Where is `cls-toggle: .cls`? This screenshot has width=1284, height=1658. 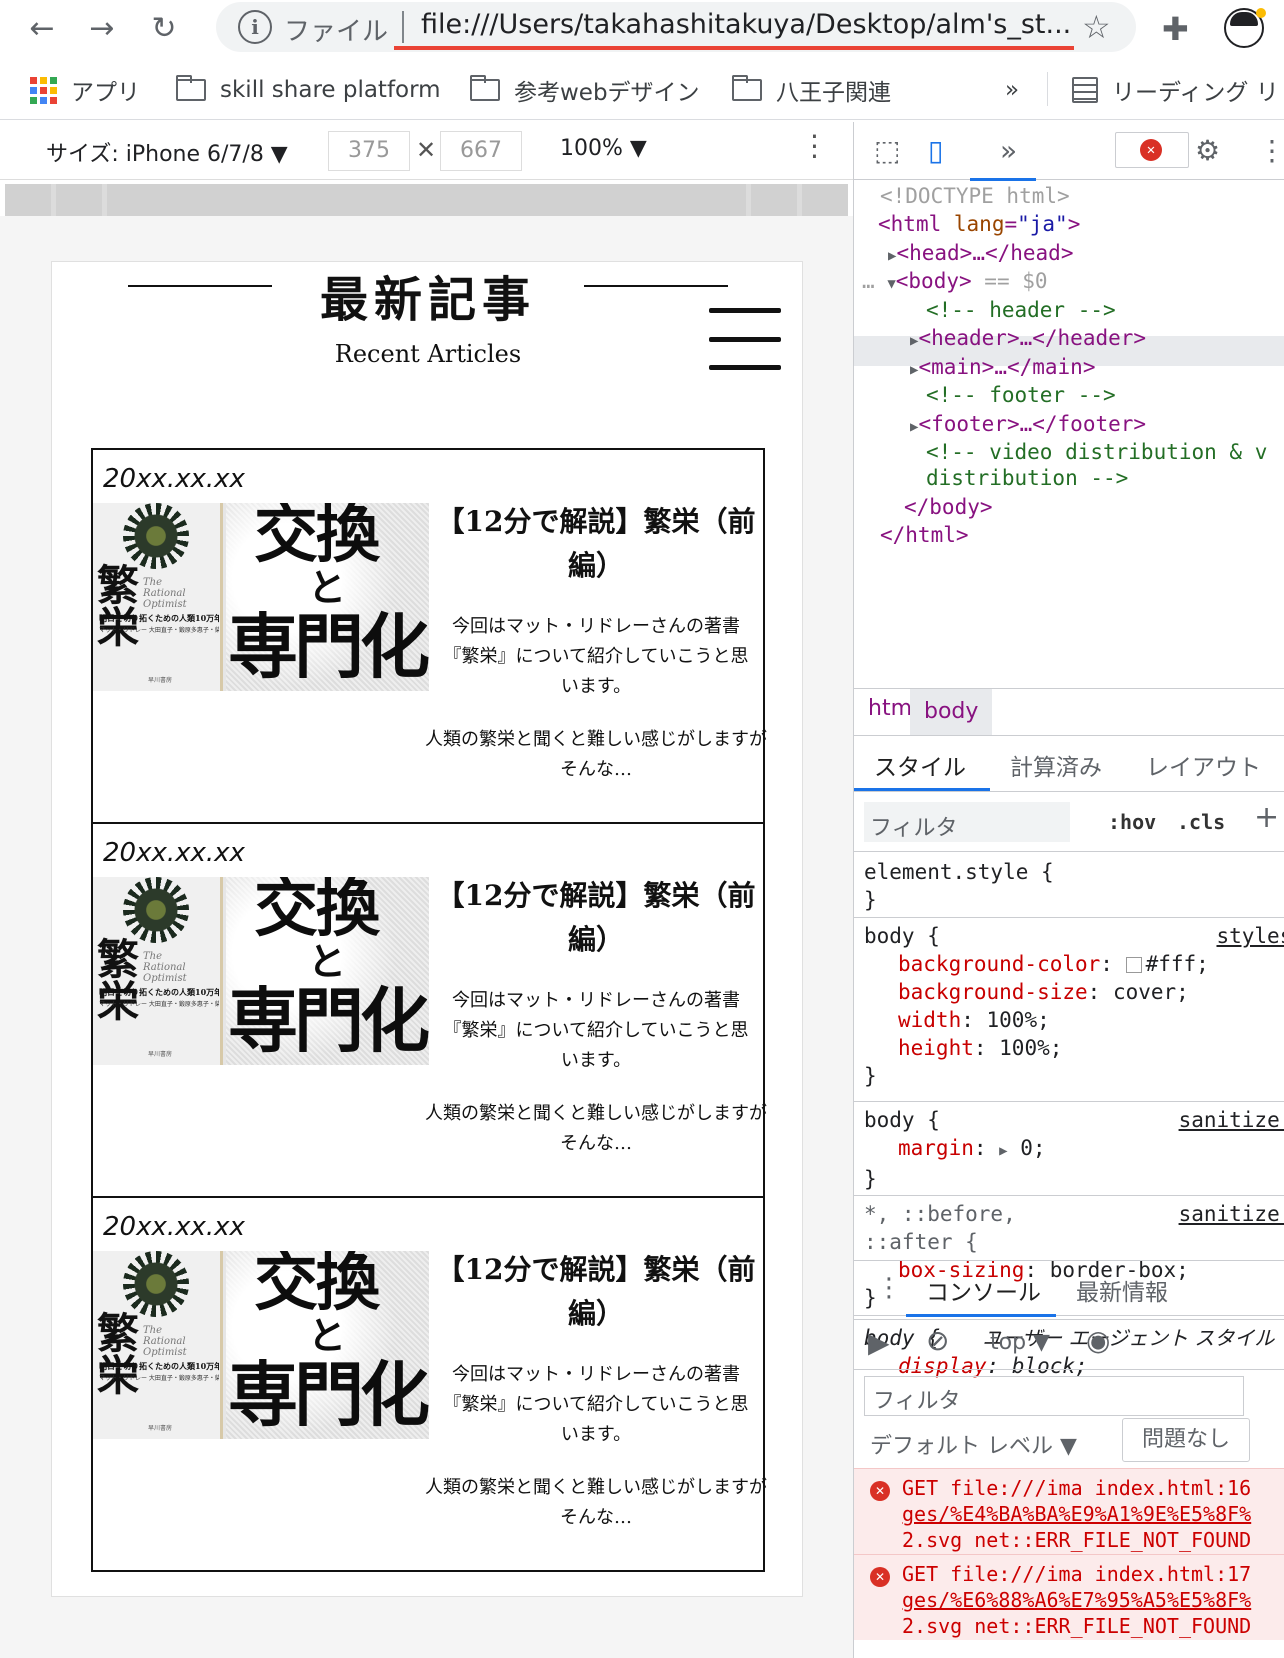 cls-toggle: .cls is located at coordinates (1201, 822).